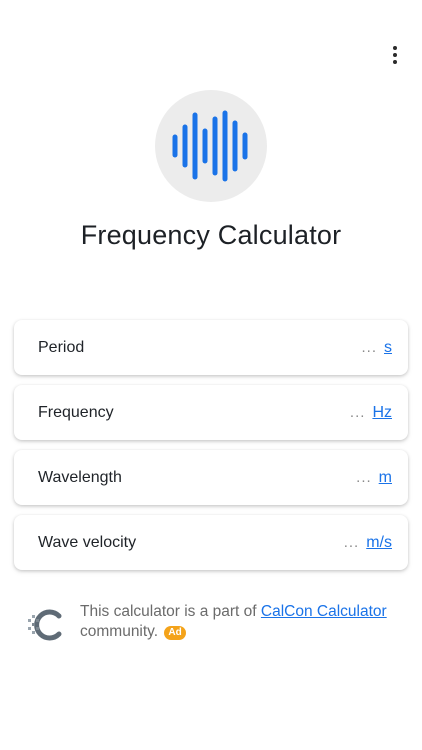  Describe the element at coordinates (80, 477) in the screenshot. I see `field-label: Wavelength` at that location.